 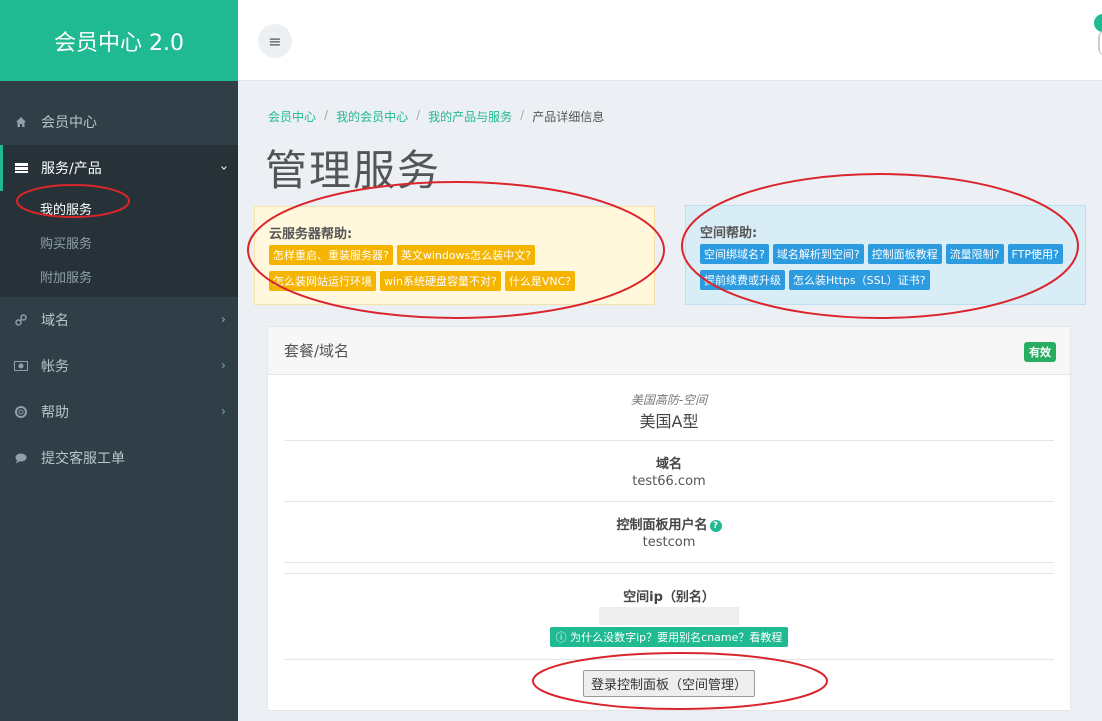 I want to click on ip-row: 空间ip（别名） ⓘ 为什么没数字ip？要用别名cname？看教程, so click(x=669, y=616).